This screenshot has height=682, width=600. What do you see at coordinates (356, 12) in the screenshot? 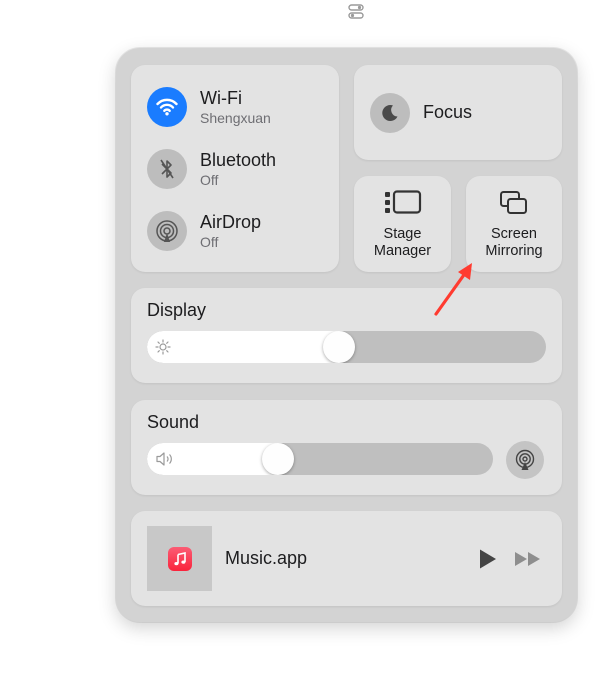
I see `control-center-icon` at bounding box center [356, 12].